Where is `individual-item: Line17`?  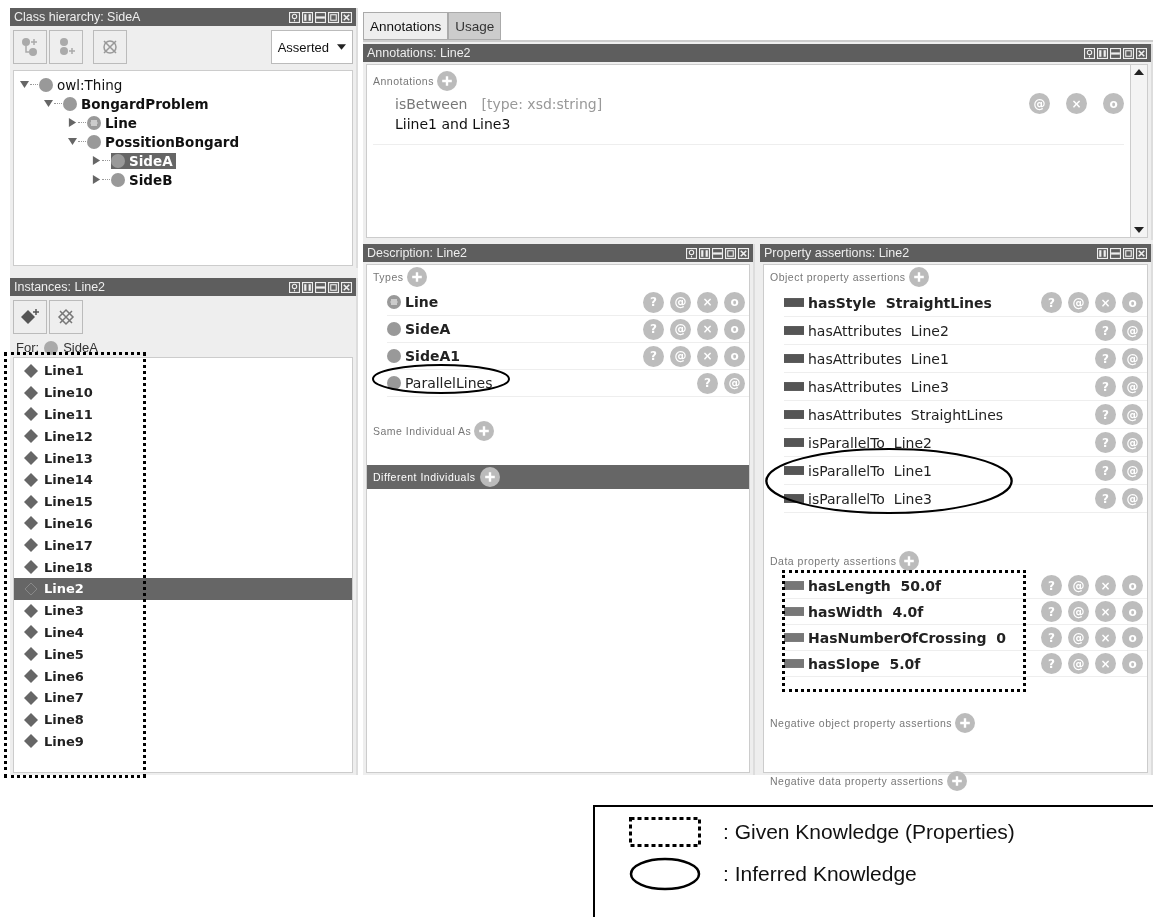 individual-item: Line17 is located at coordinates (183, 545).